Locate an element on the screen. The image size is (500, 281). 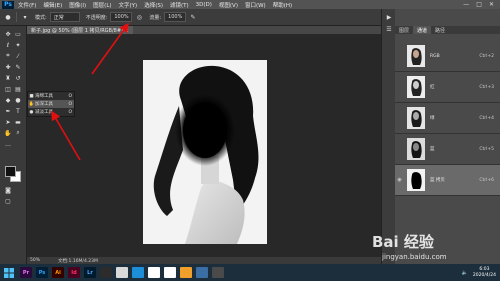
taskbar-app-icon: Lr is located at coordinates (90, 272).